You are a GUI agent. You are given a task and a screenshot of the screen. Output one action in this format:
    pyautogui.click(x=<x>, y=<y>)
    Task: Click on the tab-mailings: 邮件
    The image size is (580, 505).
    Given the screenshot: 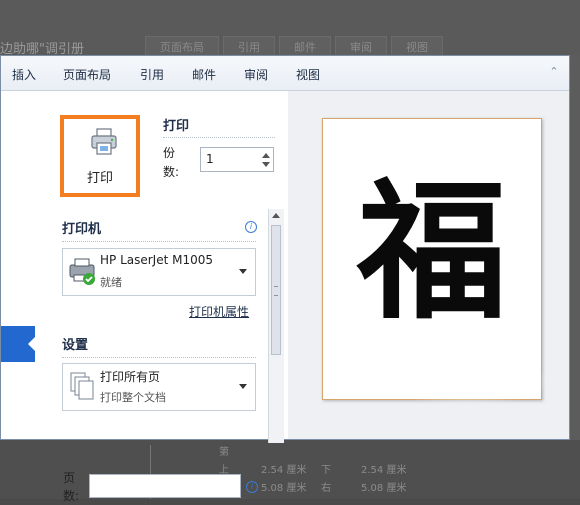 What is the action you would take?
    pyautogui.click(x=204, y=74)
    